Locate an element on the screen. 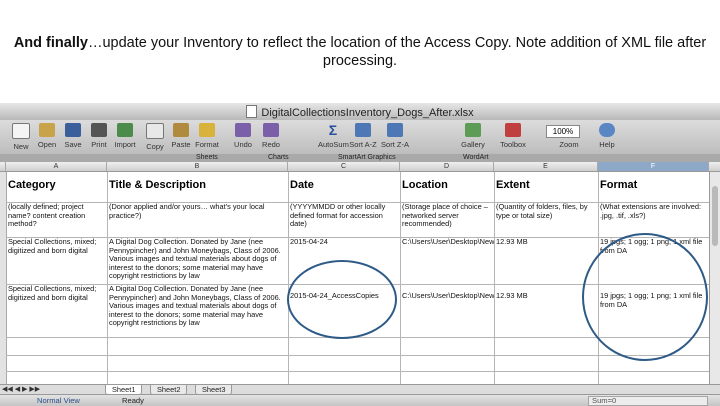 The width and height of the screenshot is (720, 406). annotation-circle-date is located at coordinates (342, 299).